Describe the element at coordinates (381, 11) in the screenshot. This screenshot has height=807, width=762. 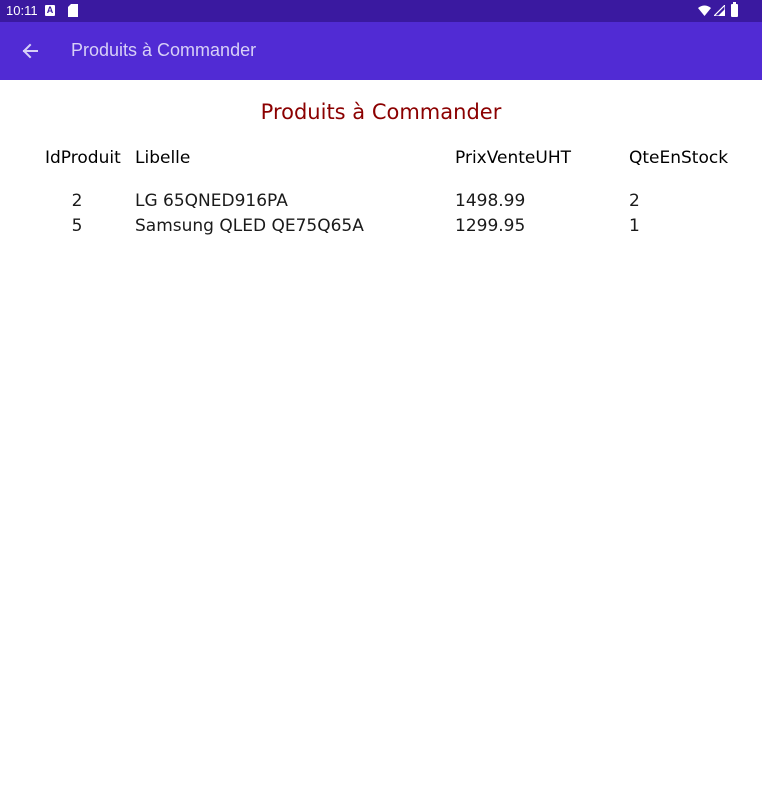
I see `status-bar: 10:11 A` at that location.